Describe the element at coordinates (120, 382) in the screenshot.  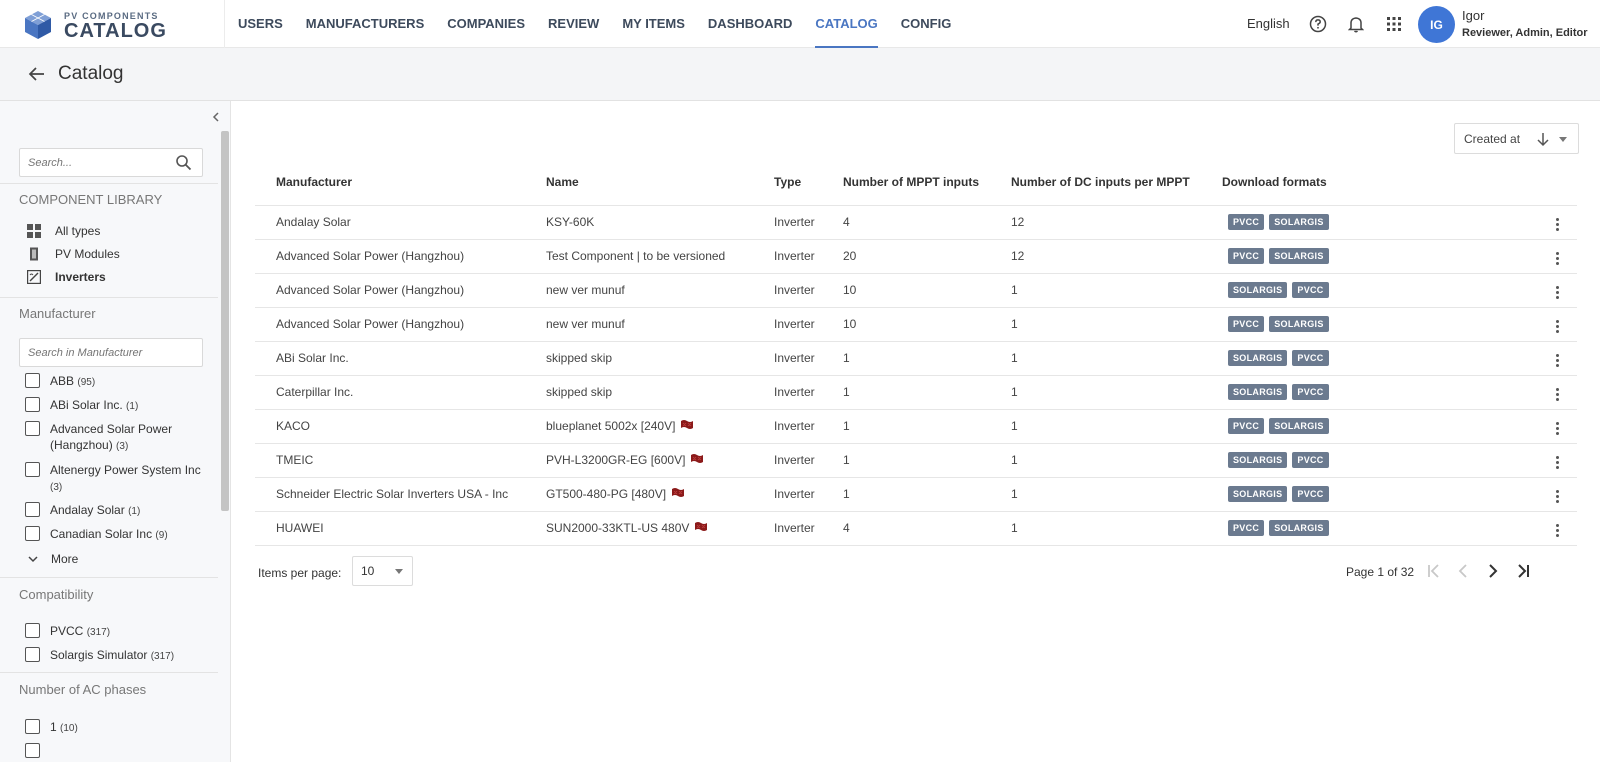
I see `manufacturer-checkbox-abb: ABB (95)` at that location.